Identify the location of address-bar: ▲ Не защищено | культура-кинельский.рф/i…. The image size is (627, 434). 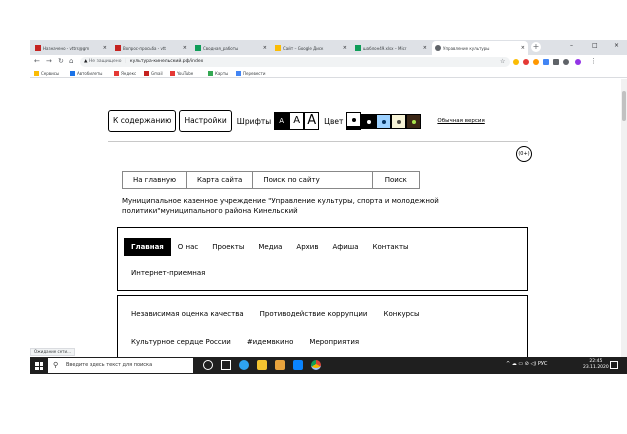
(295, 62).